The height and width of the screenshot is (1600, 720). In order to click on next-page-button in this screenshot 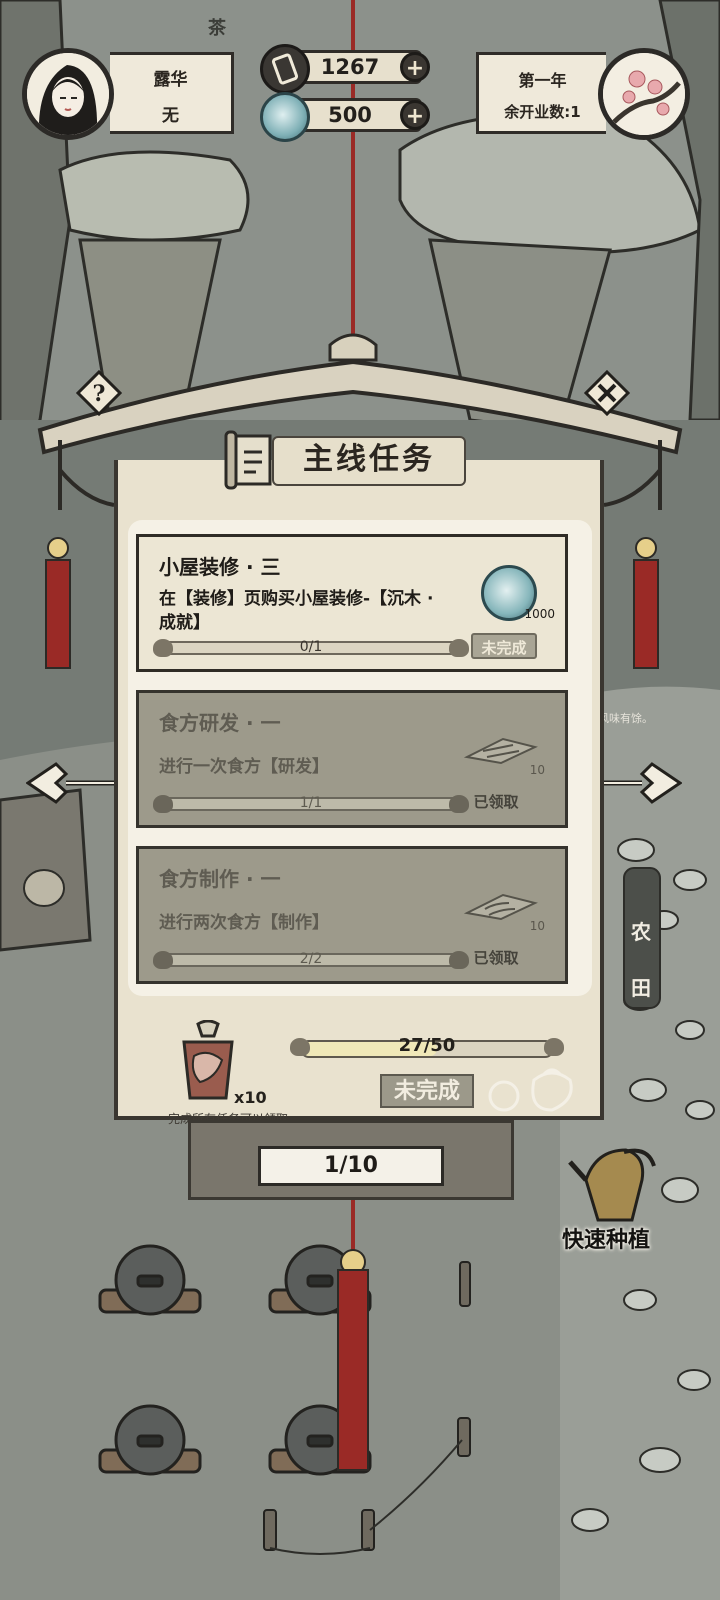, I will do `click(637, 783)`.